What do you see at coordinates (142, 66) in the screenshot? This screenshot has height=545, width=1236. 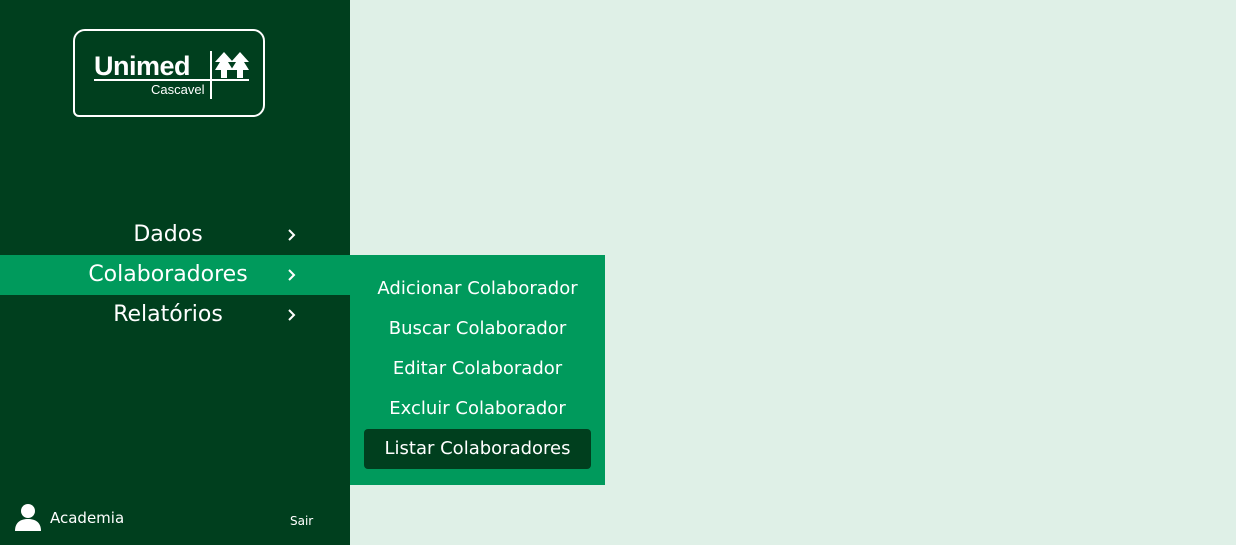 I see `logo-name: Unimed` at bounding box center [142, 66].